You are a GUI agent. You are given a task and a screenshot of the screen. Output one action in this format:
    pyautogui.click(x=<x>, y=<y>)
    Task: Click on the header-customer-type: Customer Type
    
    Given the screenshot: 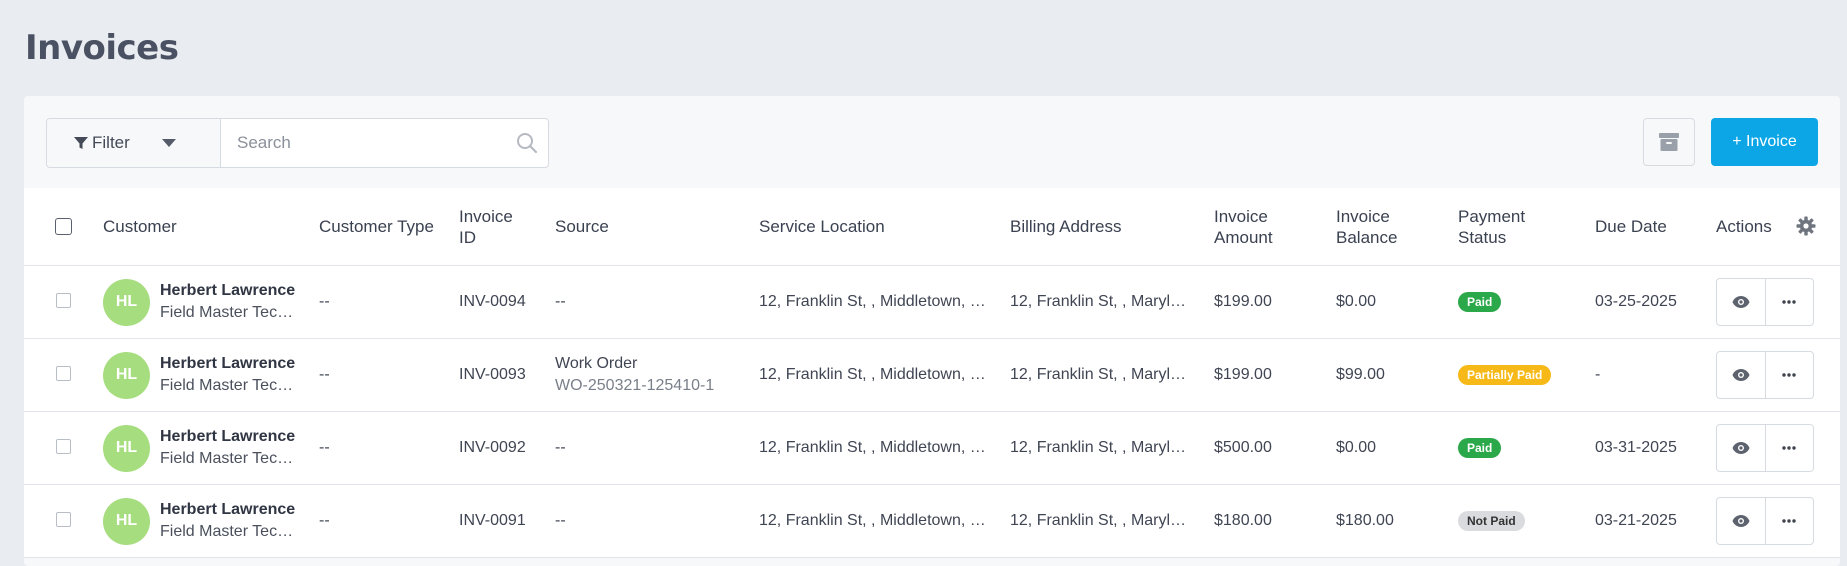 What is the action you would take?
    pyautogui.click(x=376, y=226)
    